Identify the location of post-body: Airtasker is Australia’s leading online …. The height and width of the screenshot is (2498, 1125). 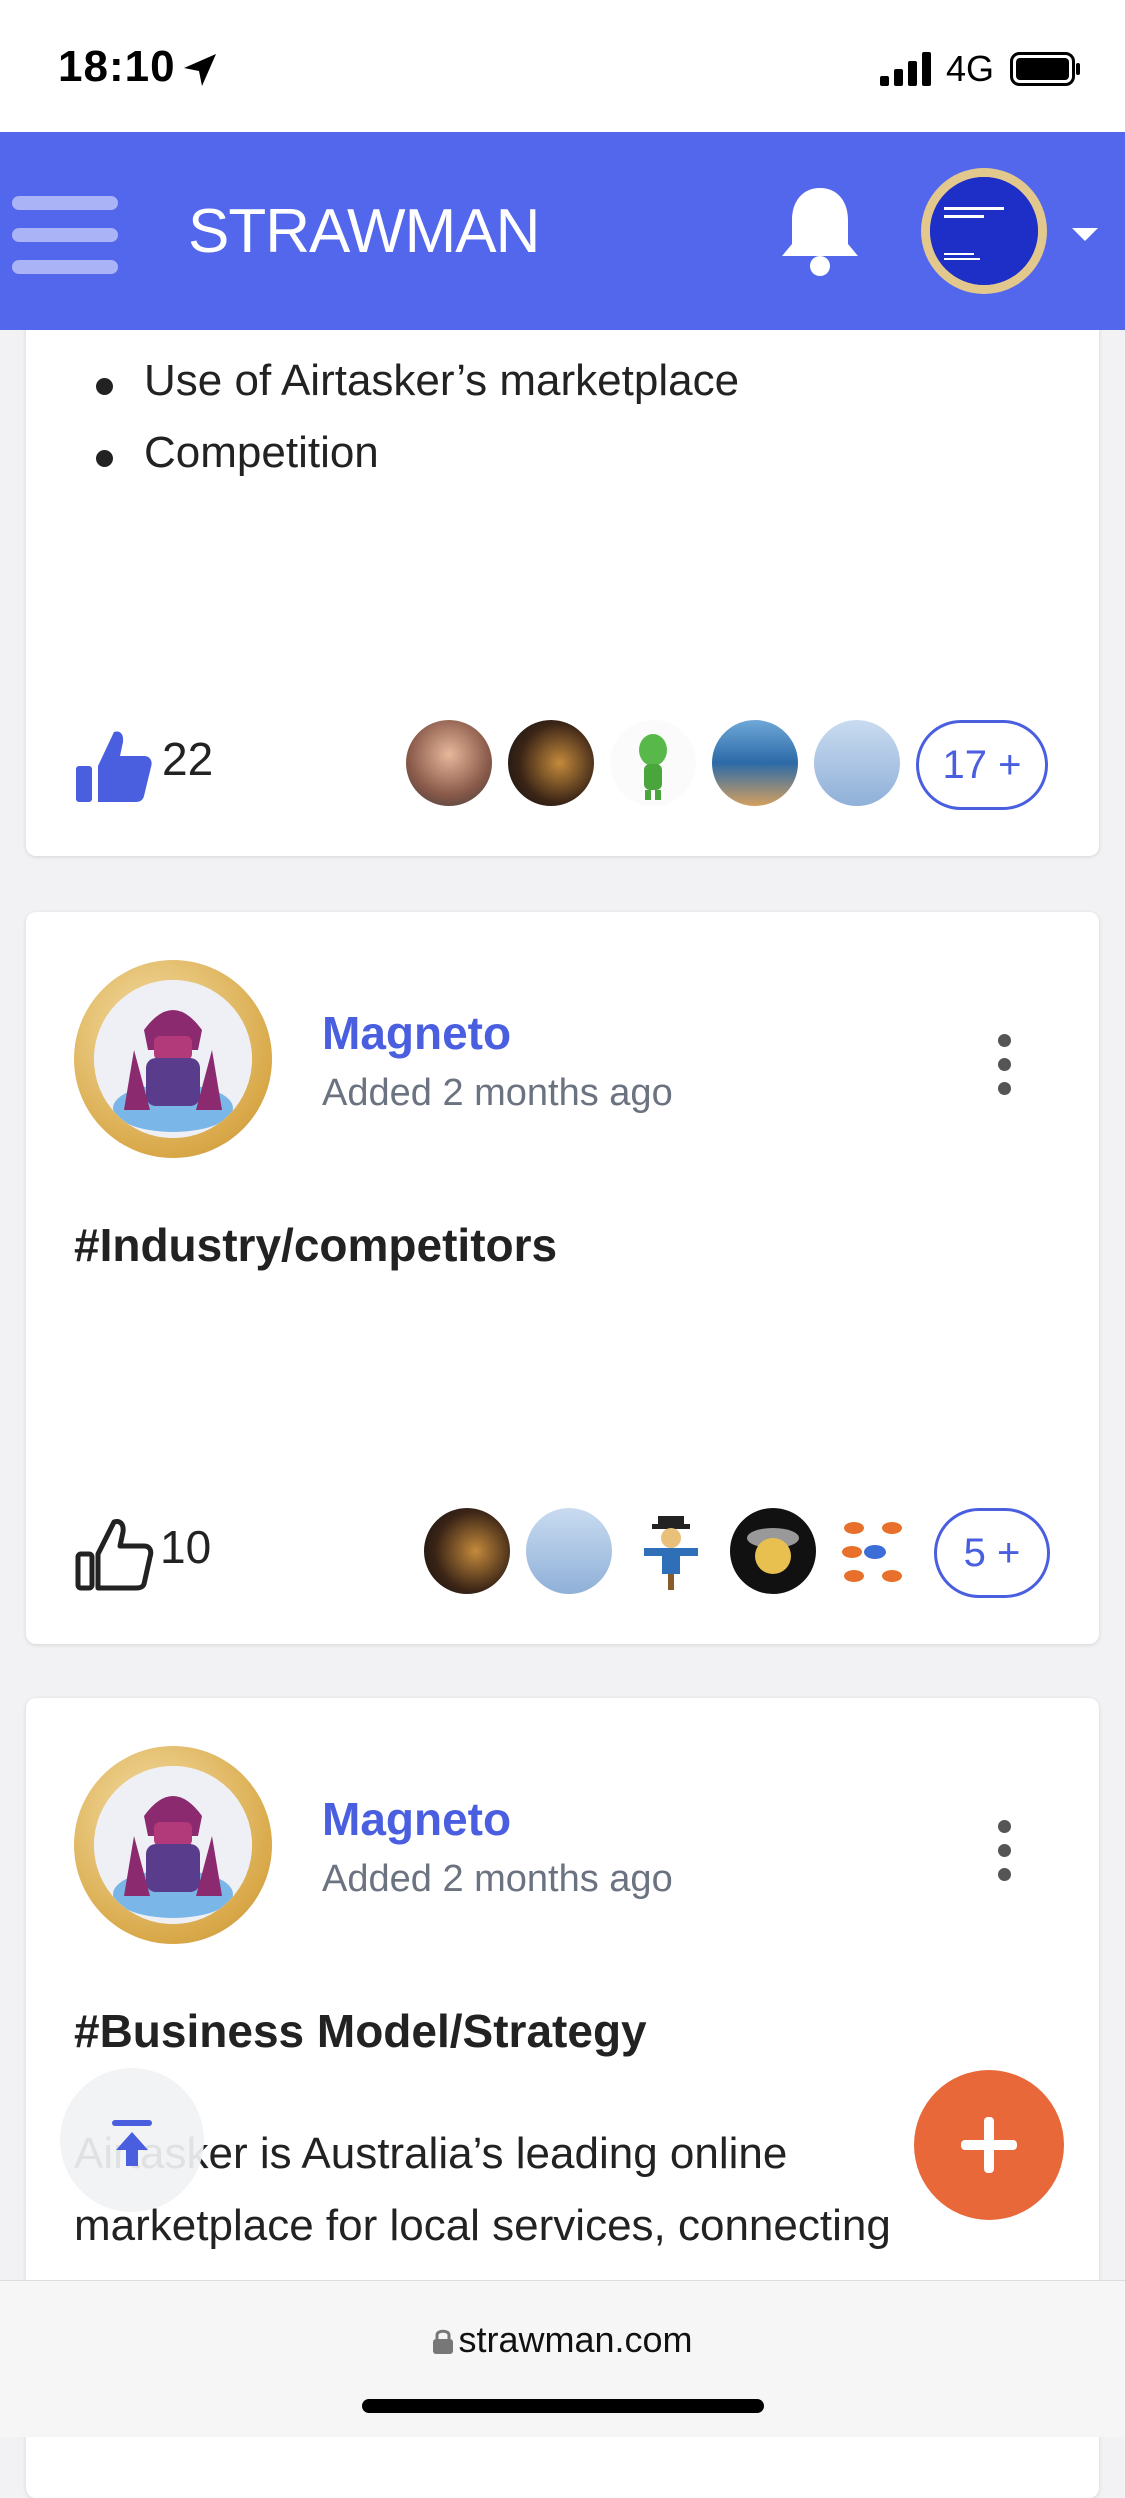
(564, 2190).